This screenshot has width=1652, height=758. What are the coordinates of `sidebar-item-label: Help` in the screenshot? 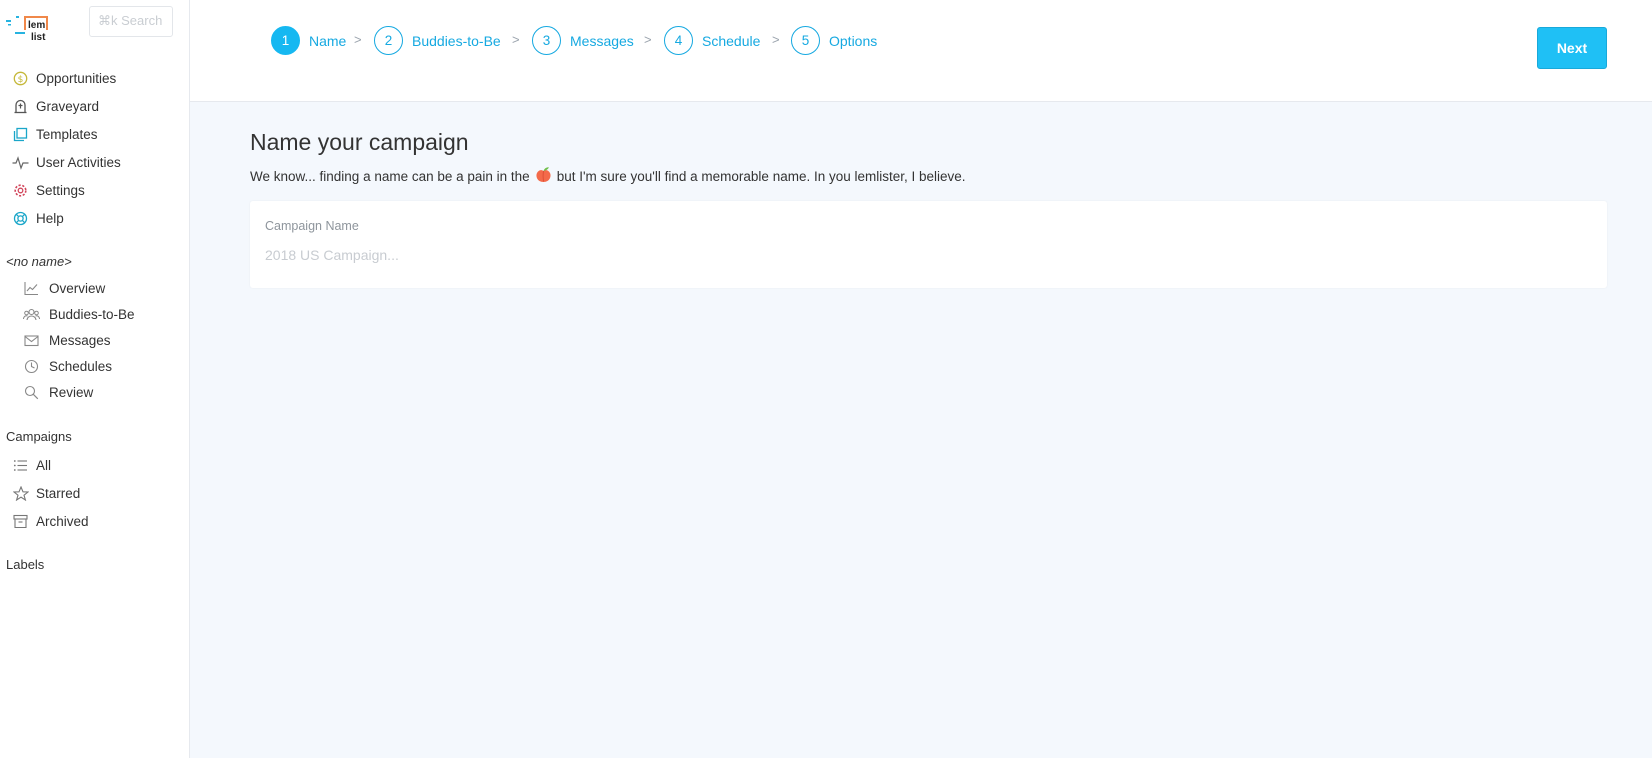 It's located at (50, 218).